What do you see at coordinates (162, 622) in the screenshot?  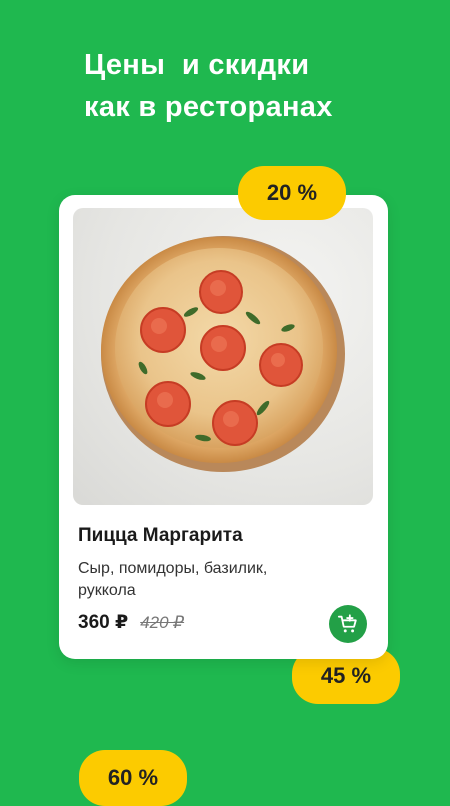 I see `old-price: 420 ₽` at bounding box center [162, 622].